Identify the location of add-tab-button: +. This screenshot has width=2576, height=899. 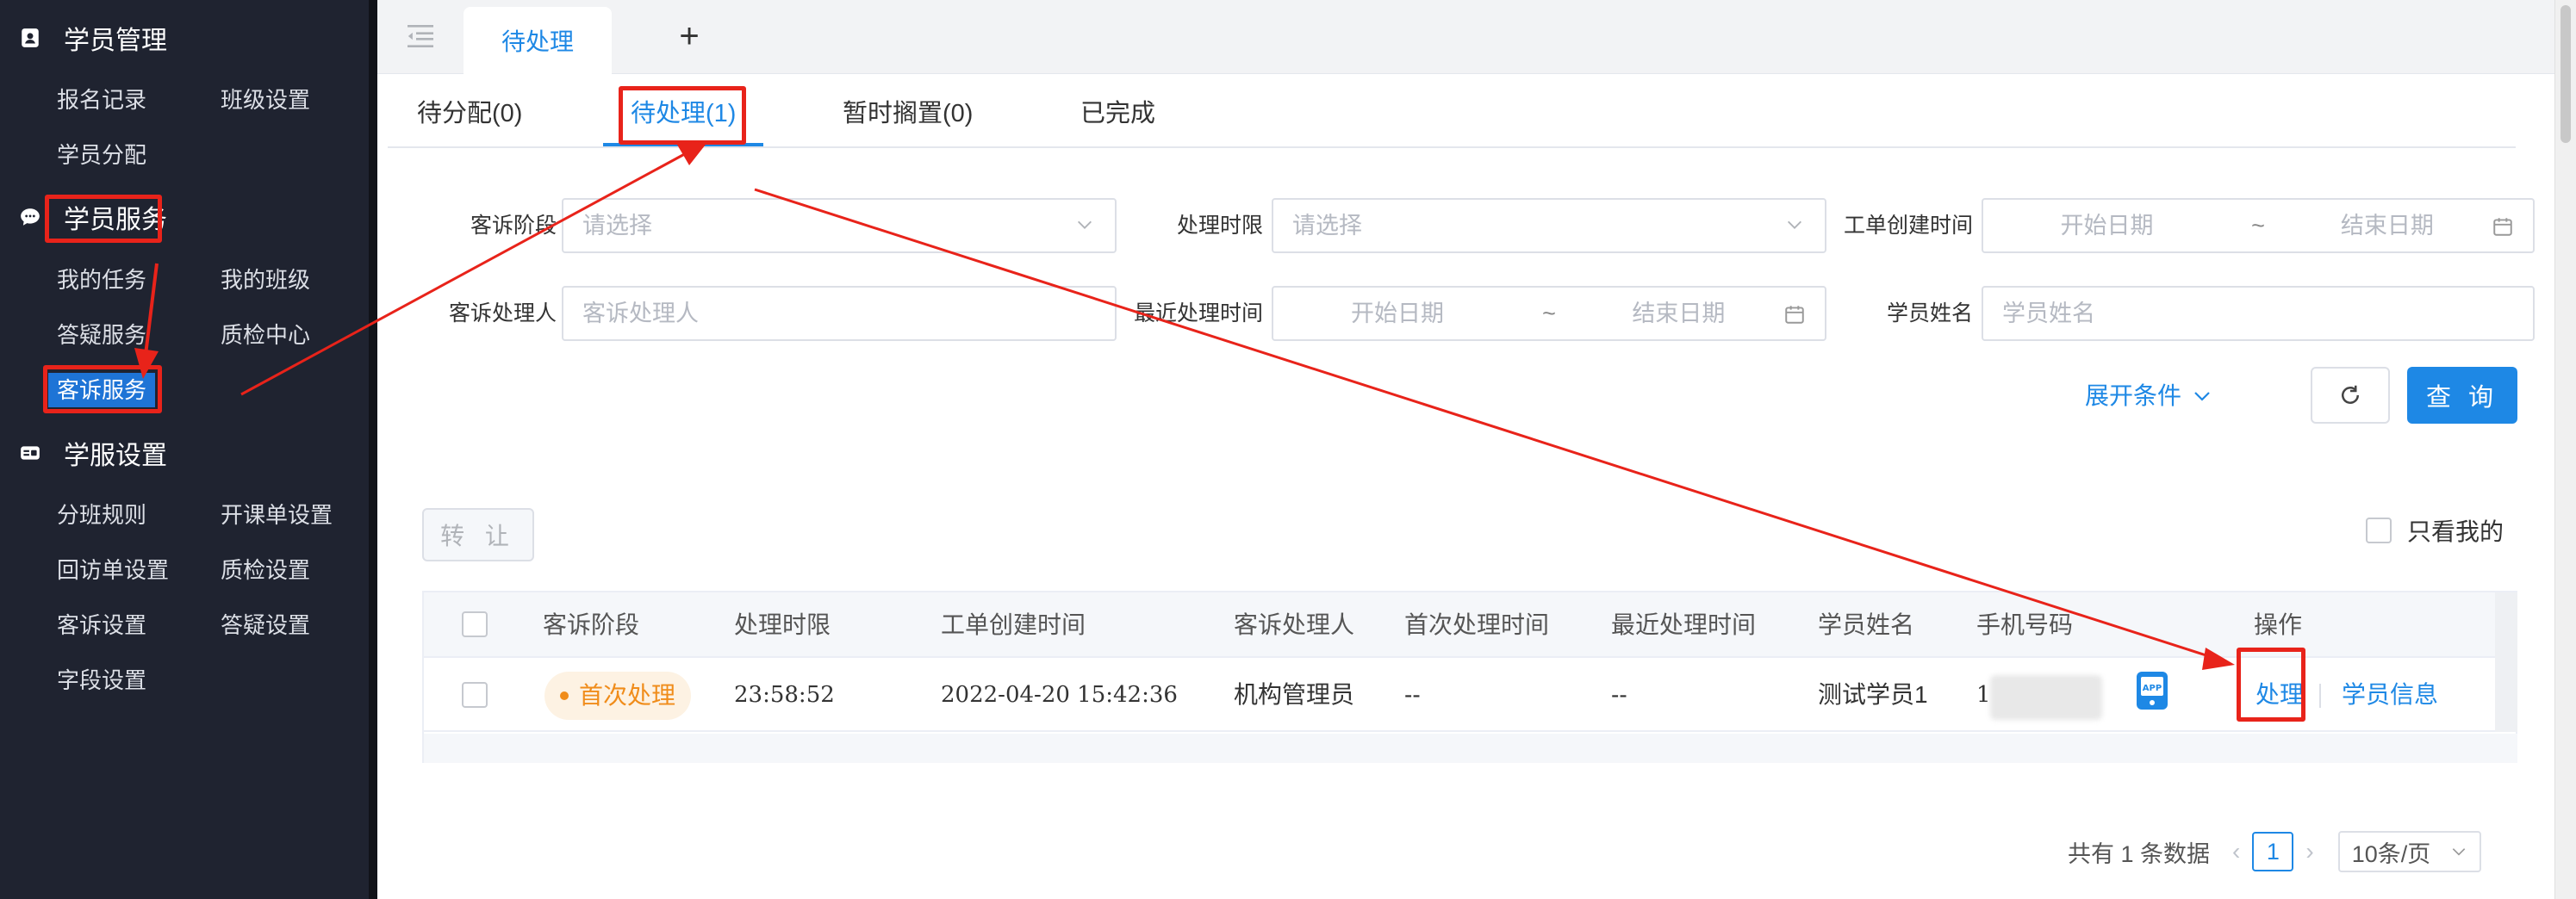
(689, 36).